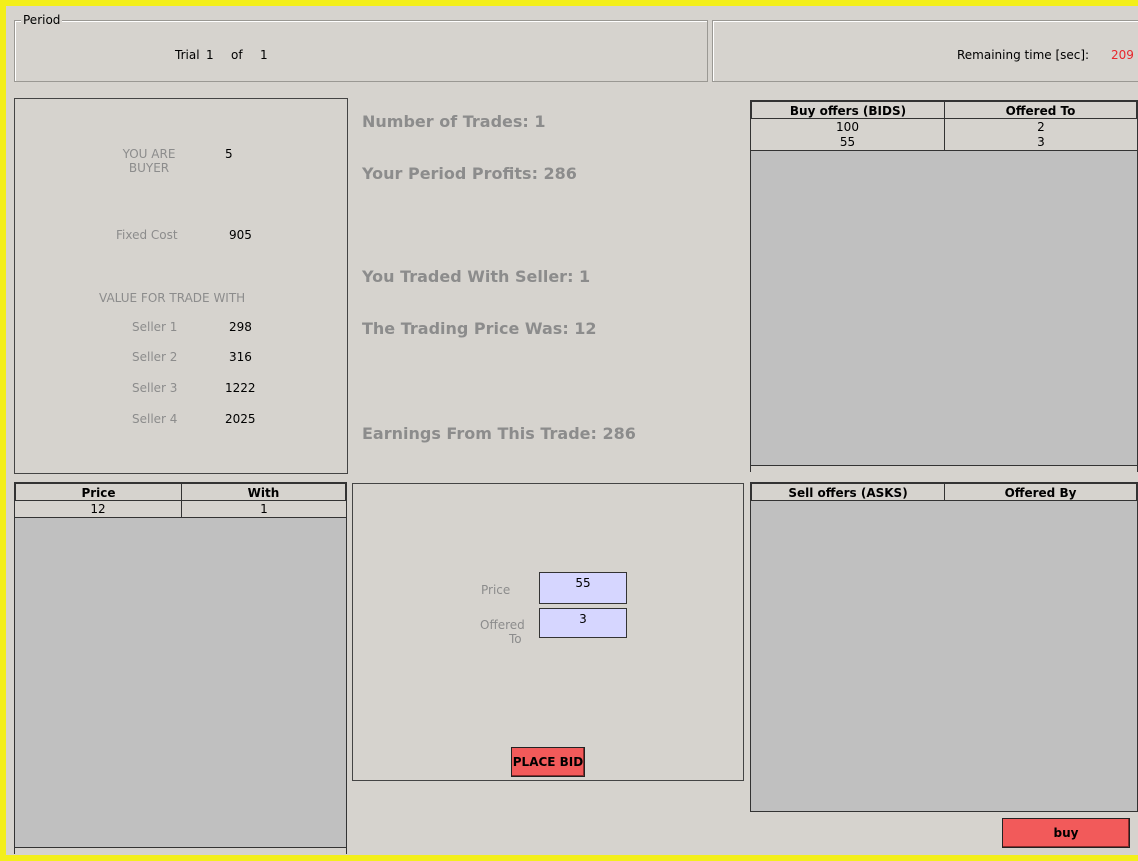 This screenshot has width=1138, height=861. I want to click on seller-1-label: Seller 1, so click(155, 327).